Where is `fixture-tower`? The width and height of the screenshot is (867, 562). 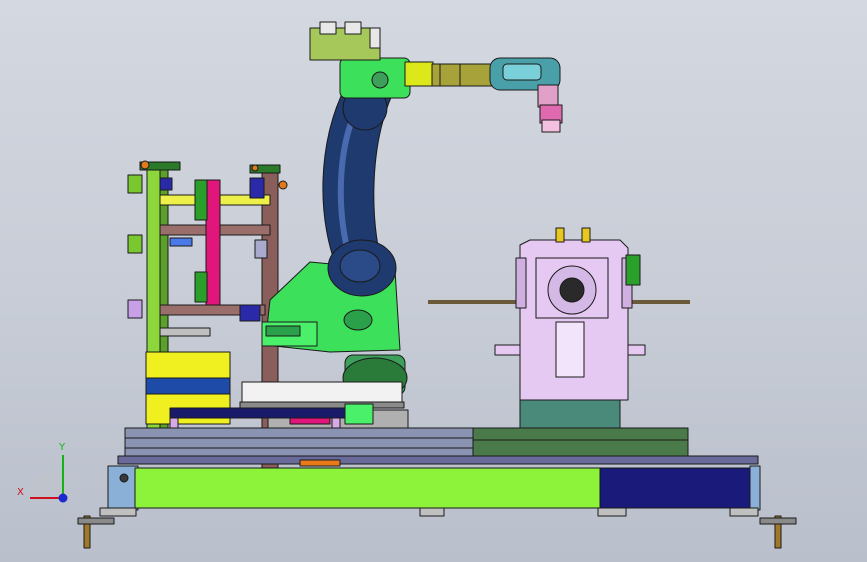
fixture-tower is located at coordinates (207, 315).